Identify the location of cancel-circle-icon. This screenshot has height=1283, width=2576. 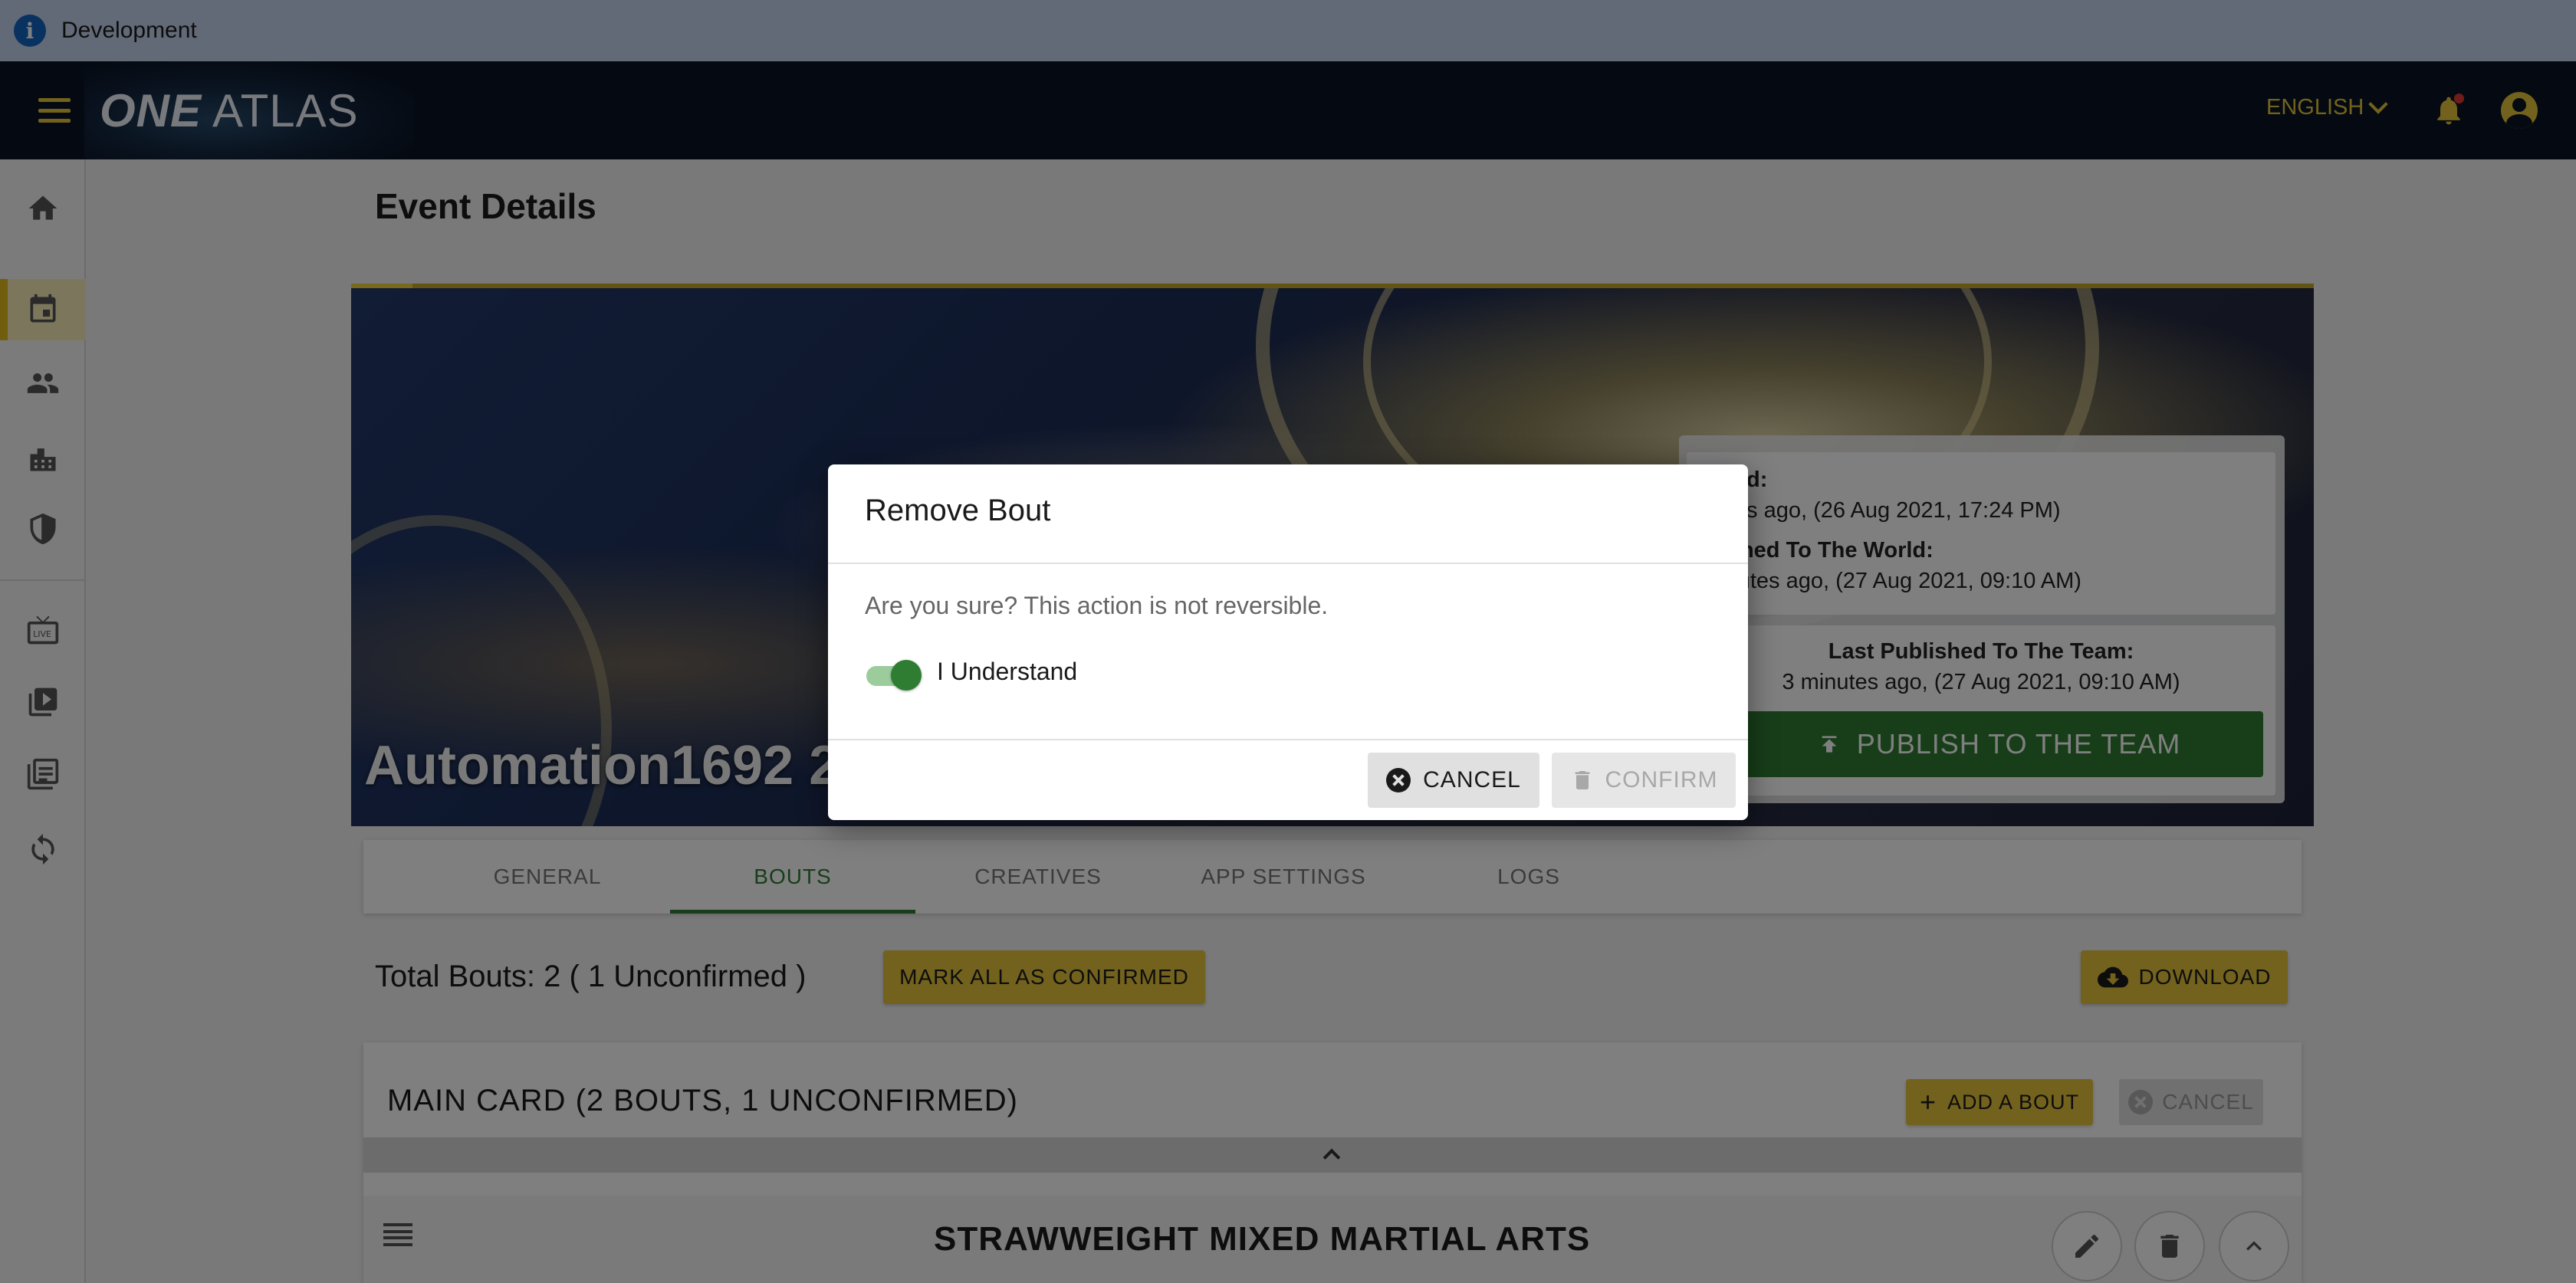
(1399, 780).